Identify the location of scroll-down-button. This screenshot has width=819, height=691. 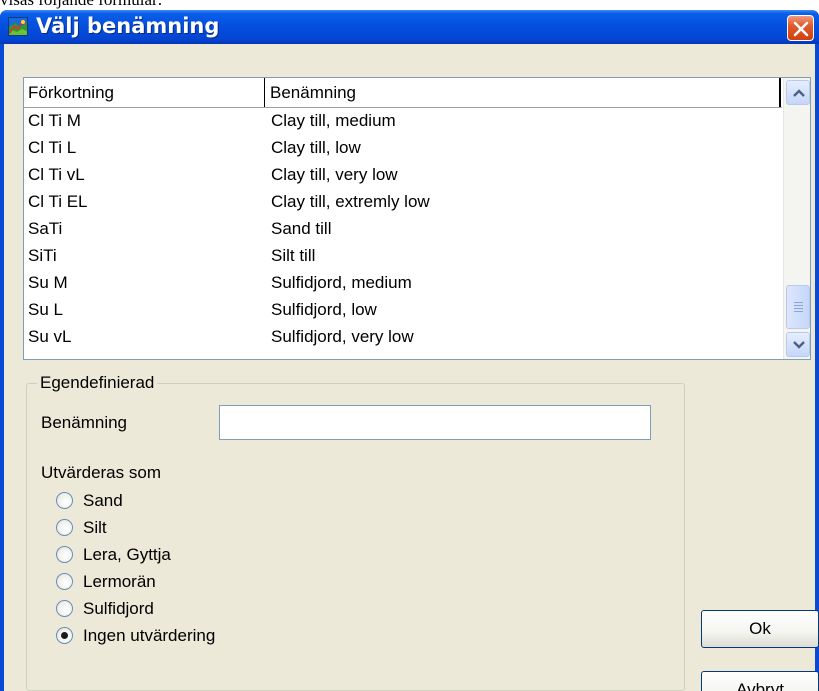
(798, 344).